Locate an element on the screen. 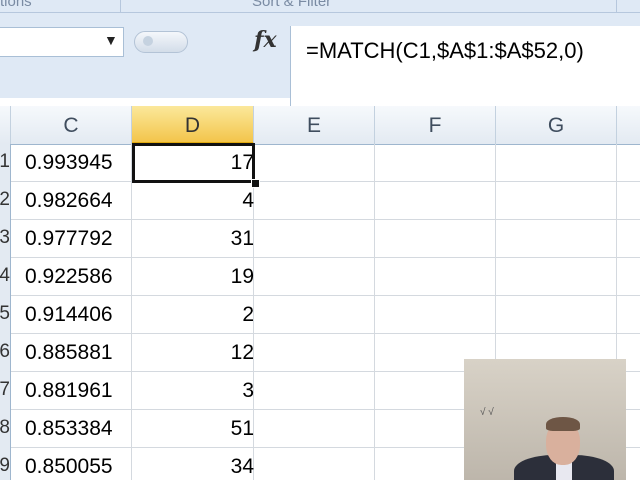 The height and width of the screenshot is (480, 640). cell-c6: 0.885881 is located at coordinates (69, 353).